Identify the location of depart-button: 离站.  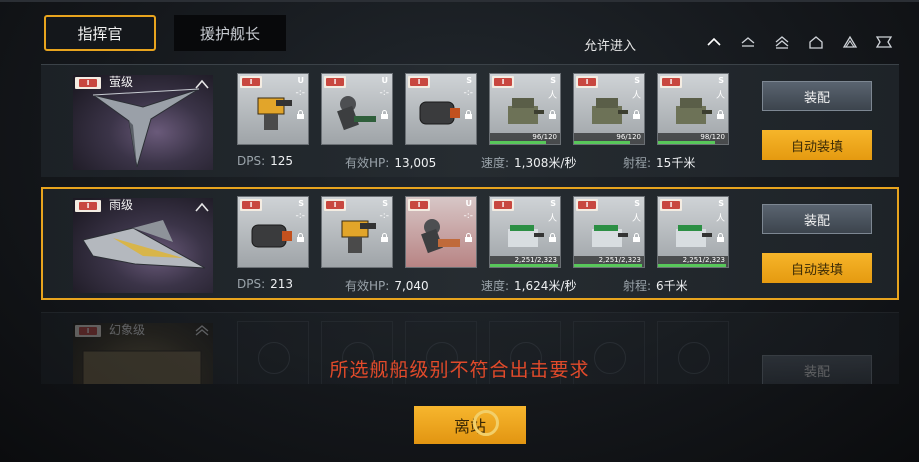
(470, 425).